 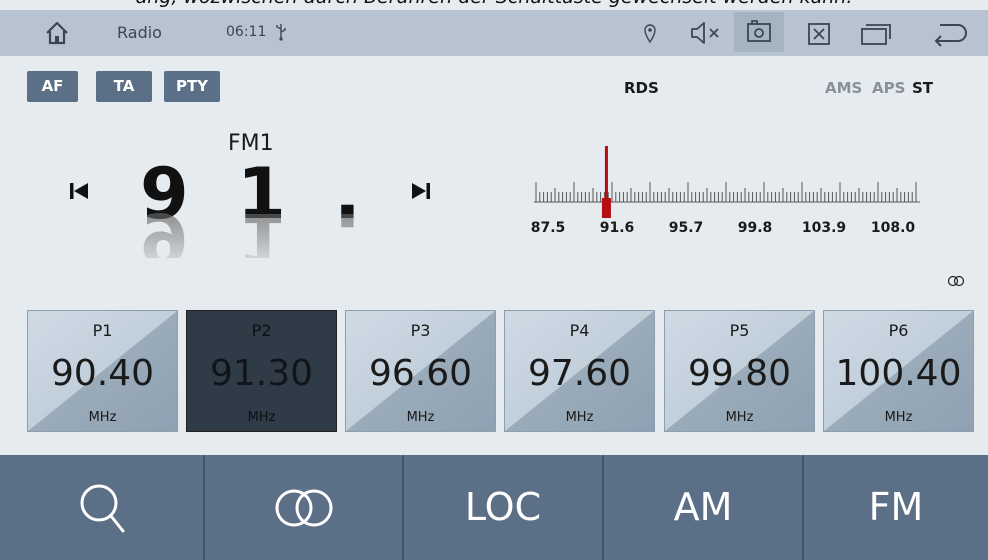 I want to click on preset-button-4: P4 97.60 MHz, so click(x=579, y=371).